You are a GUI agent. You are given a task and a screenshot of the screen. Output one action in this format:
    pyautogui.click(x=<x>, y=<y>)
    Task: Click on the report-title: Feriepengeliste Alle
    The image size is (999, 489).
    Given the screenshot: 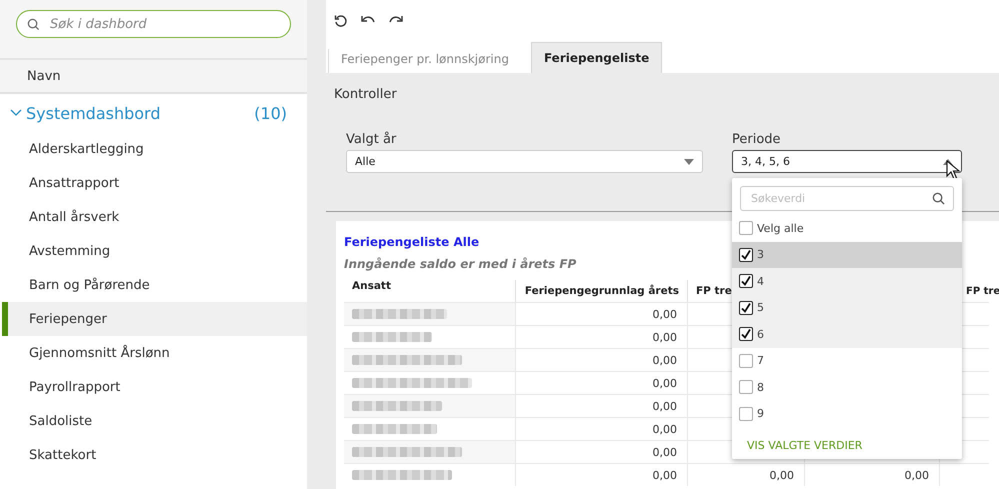 What is the action you would take?
    pyautogui.click(x=412, y=242)
    